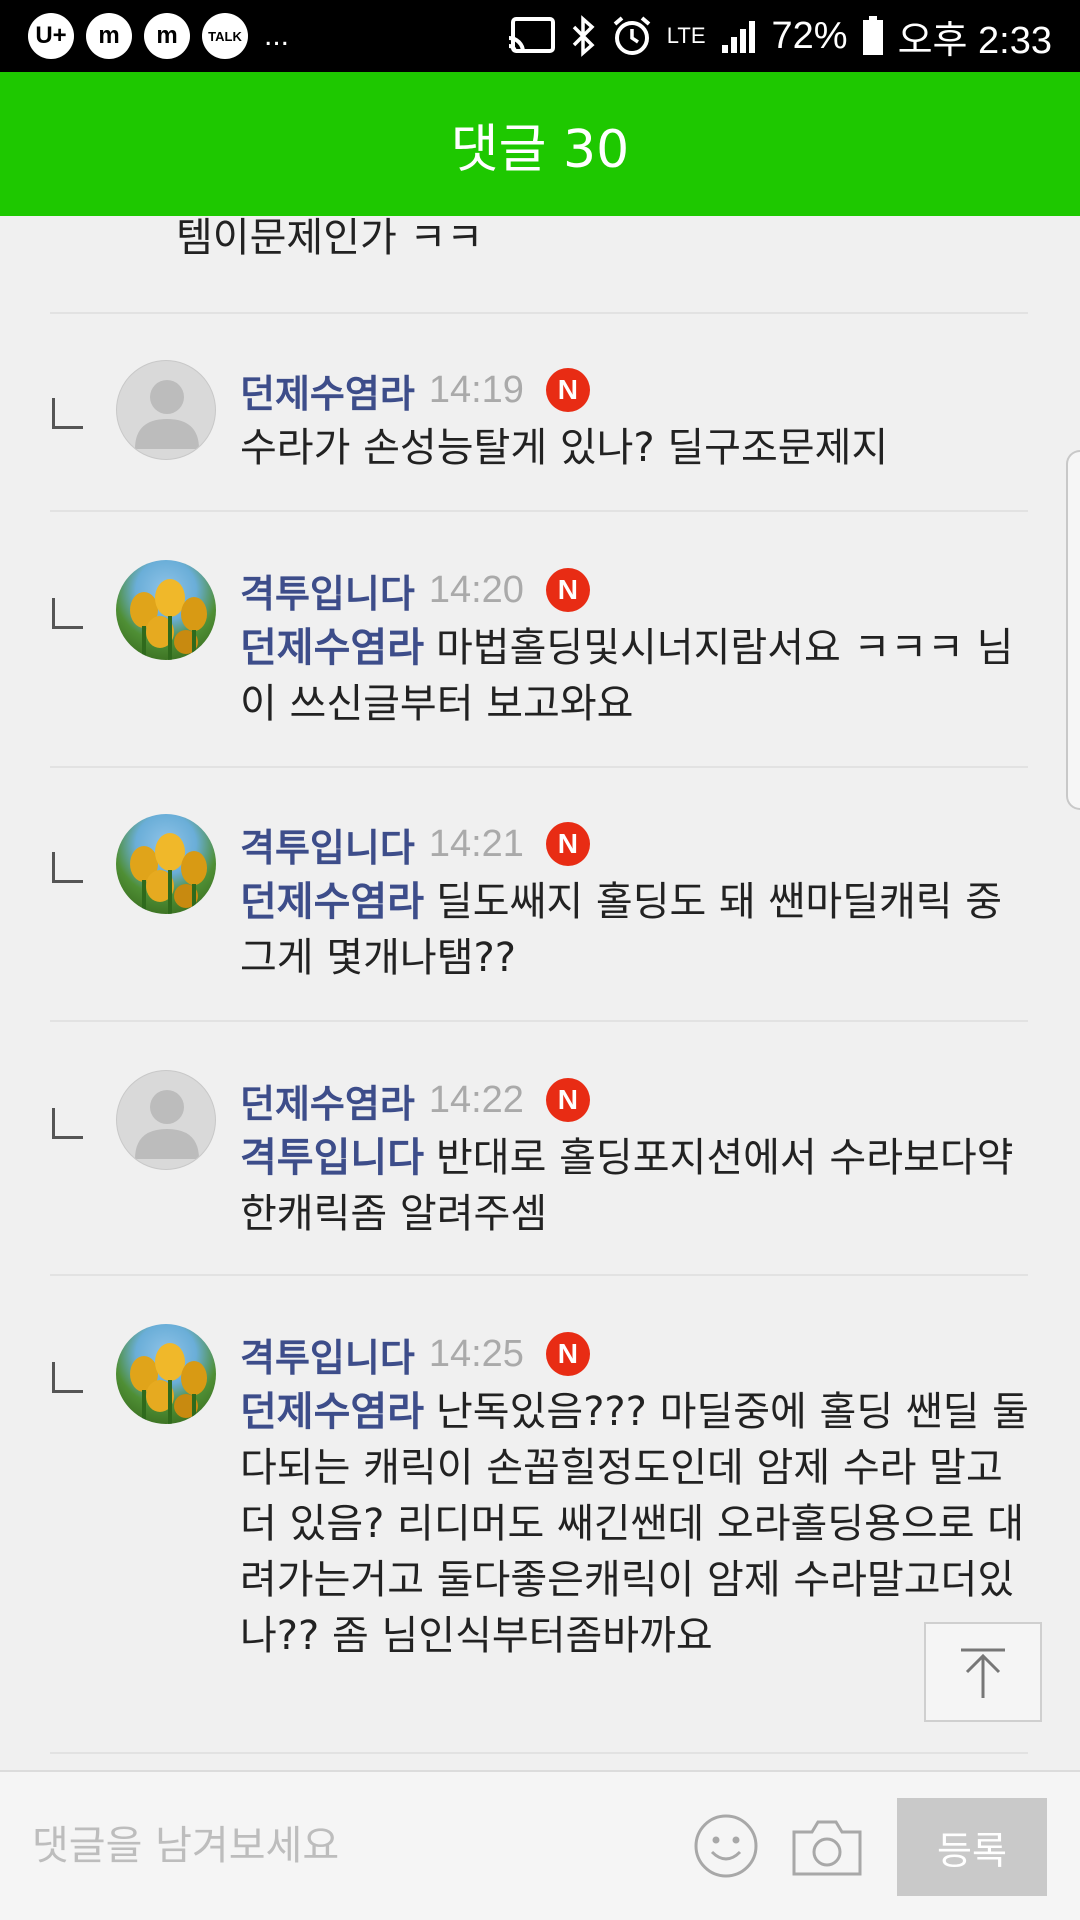  Describe the element at coordinates (476, 1099) in the screenshot. I see `comment-time: 14:22` at that location.